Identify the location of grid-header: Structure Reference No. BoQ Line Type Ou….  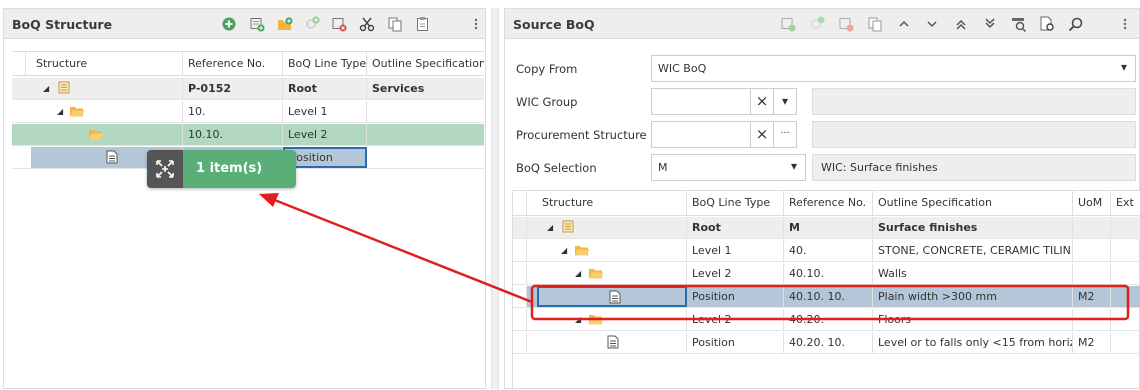
(248, 63).